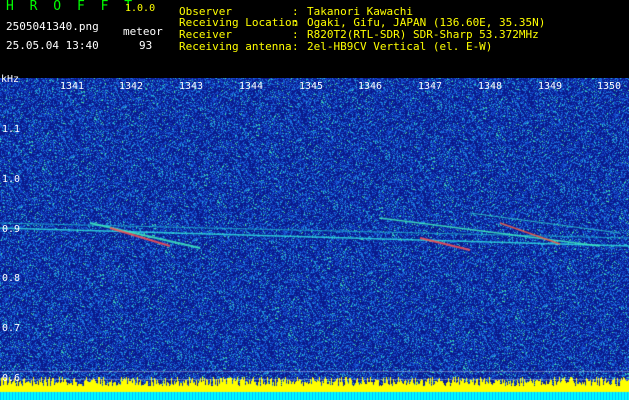  What do you see at coordinates (311, 86) in the screenshot?
I see `time-tick: 1345` at bounding box center [311, 86].